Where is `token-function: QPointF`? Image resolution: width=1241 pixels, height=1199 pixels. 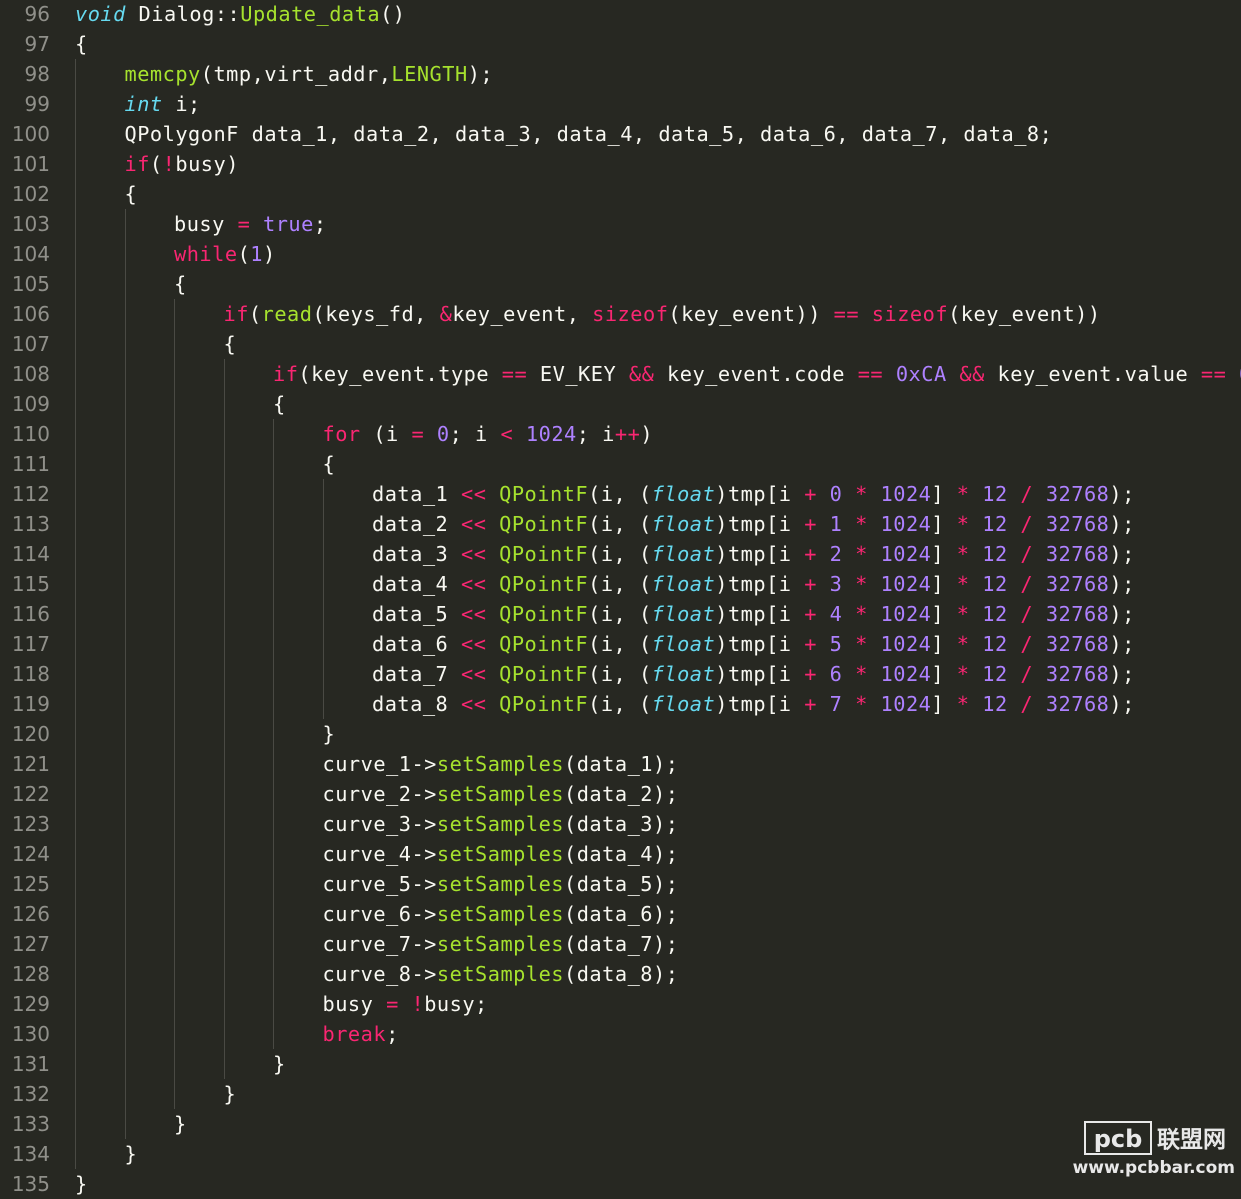 token-function: QPointF is located at coordinates (544, 494).